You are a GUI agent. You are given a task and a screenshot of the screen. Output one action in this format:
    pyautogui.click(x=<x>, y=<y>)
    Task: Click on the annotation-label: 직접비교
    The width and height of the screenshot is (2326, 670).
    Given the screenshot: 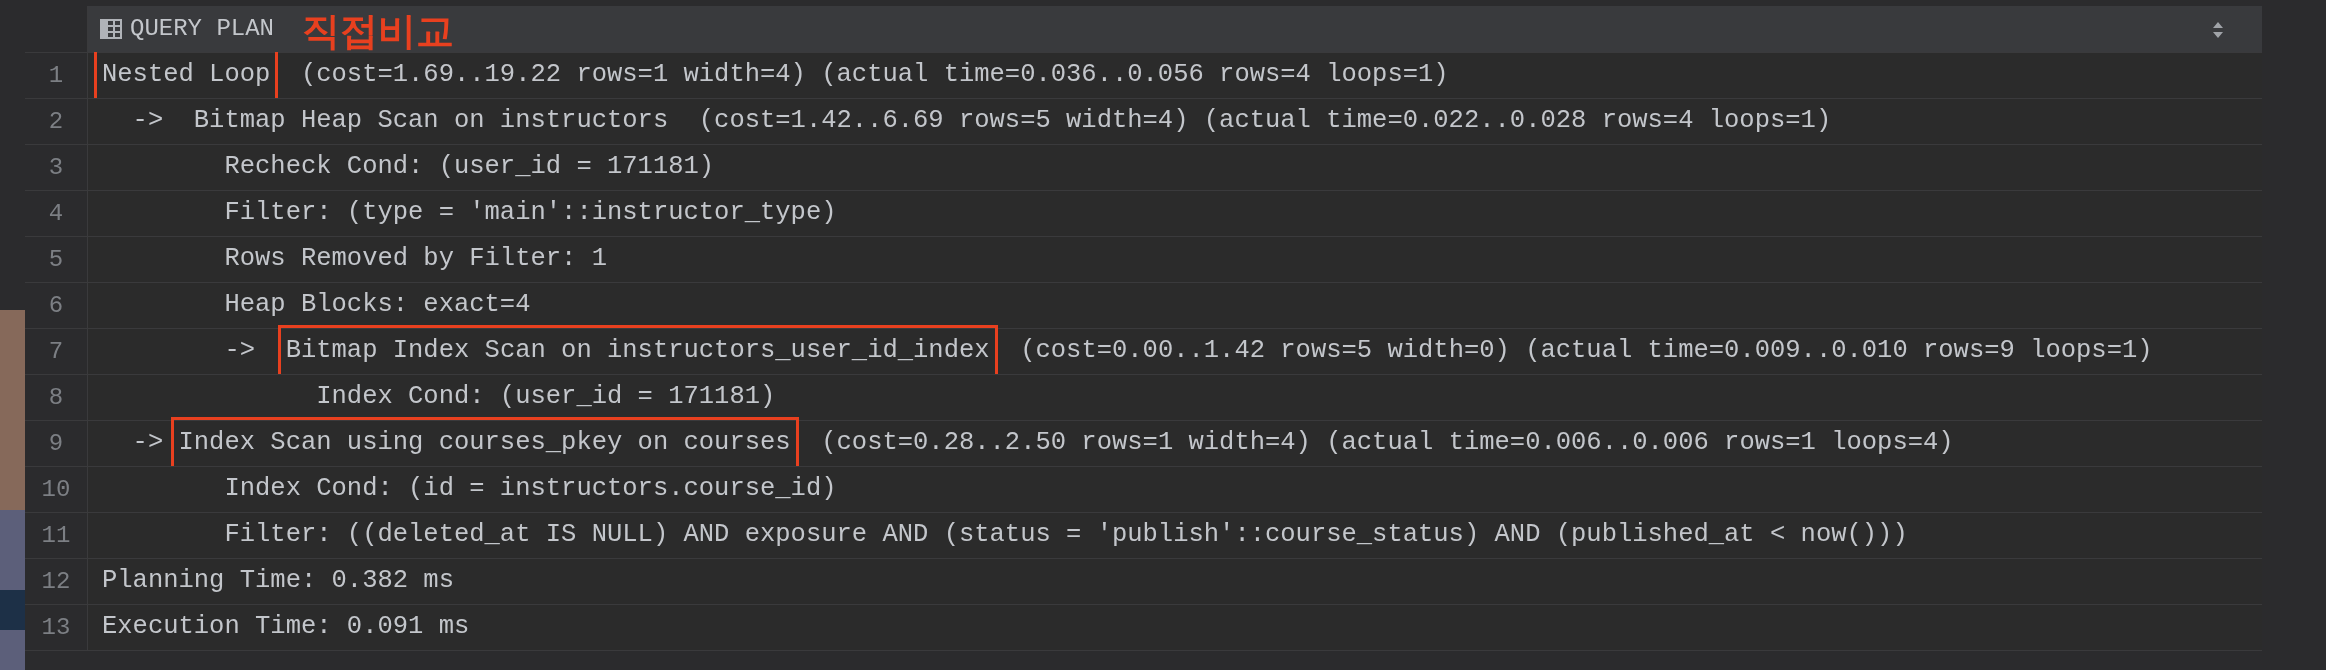 What is the action you would take?
    pyautogui.click(x=378, y=31)
    